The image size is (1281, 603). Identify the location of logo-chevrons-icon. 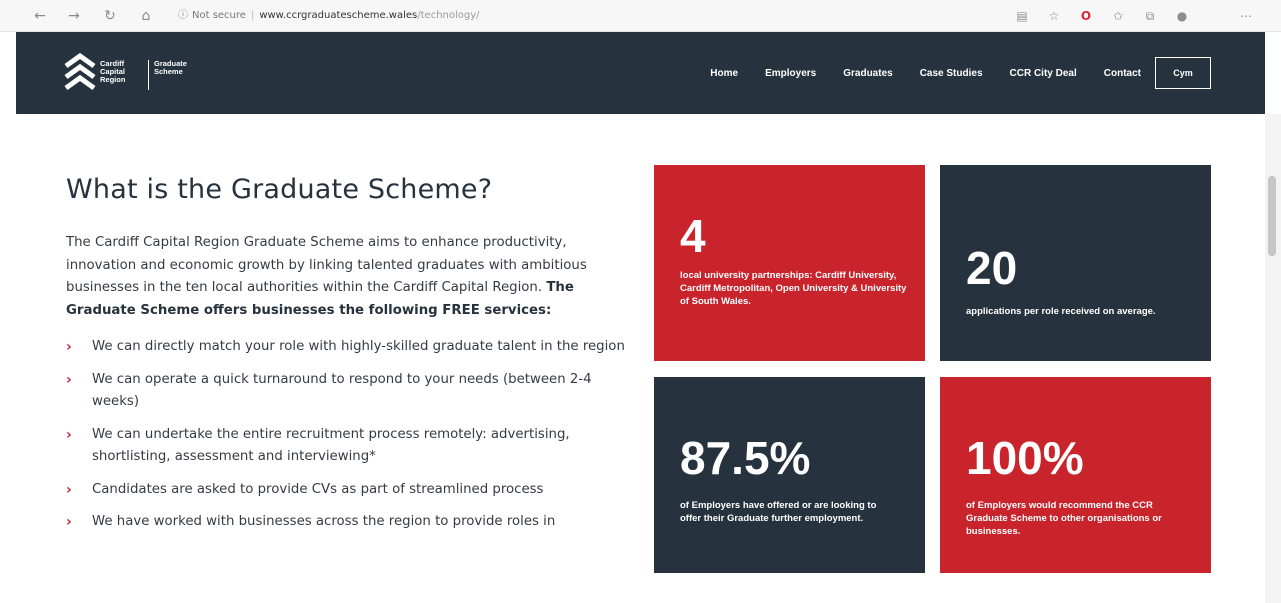
(80, 71).